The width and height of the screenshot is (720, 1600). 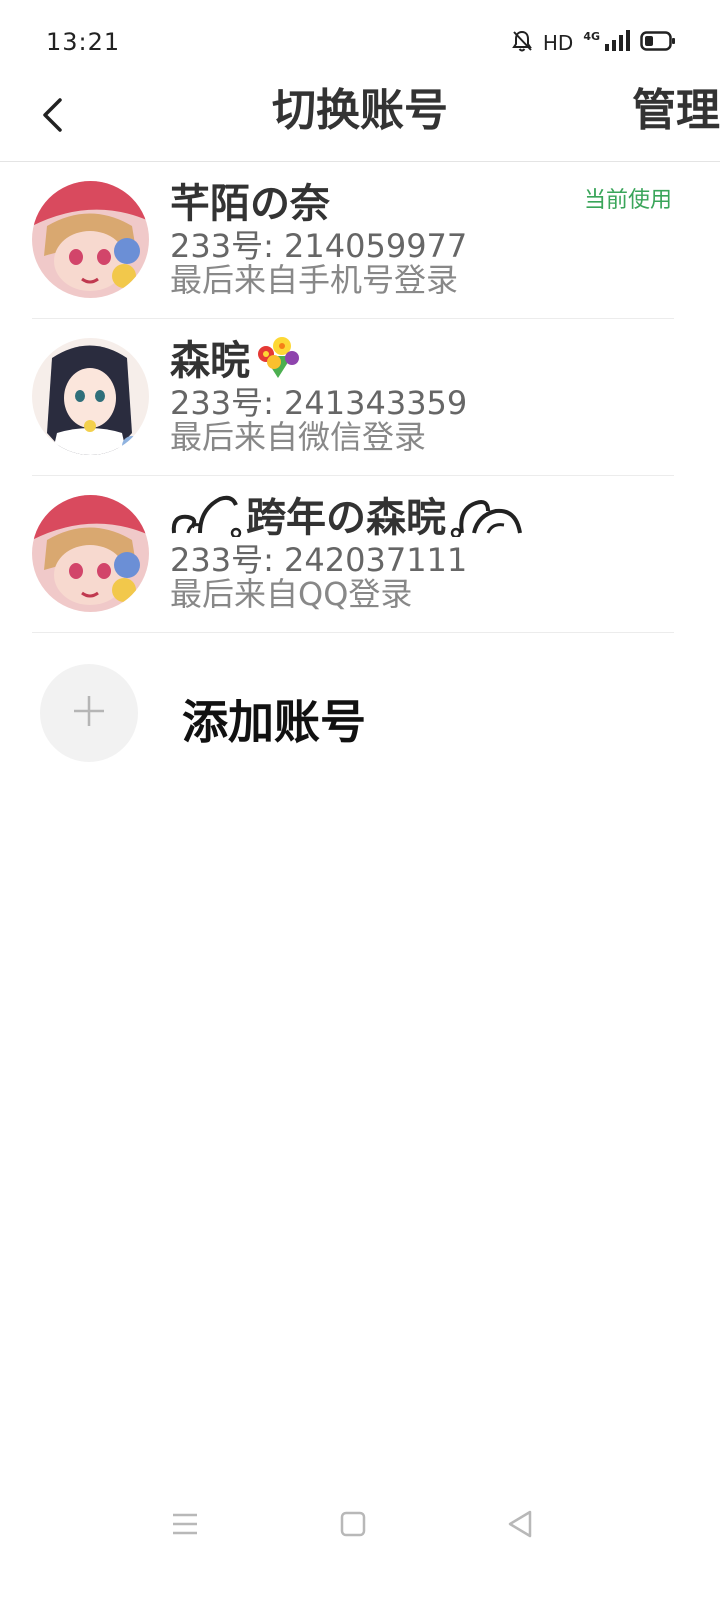 I want to click on plus-icon, so click(x=89, y=713).